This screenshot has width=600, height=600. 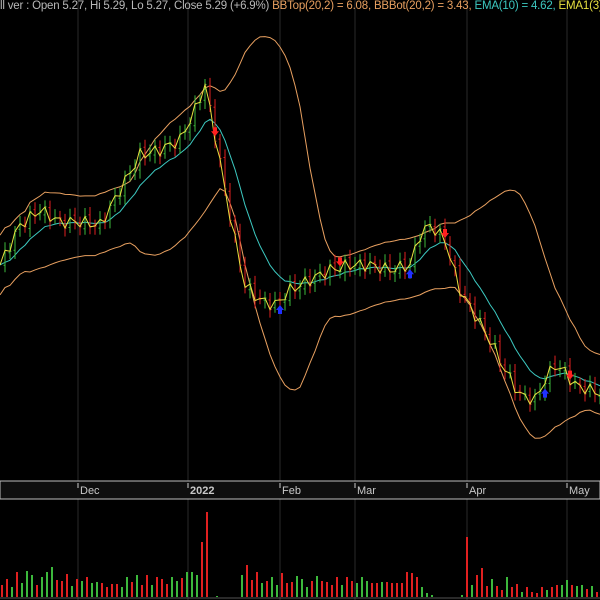 What do you see at coordinates (477, 491) in the screenshot?
I see `x-tick-label: Apr` at bounding box center [477, 491].